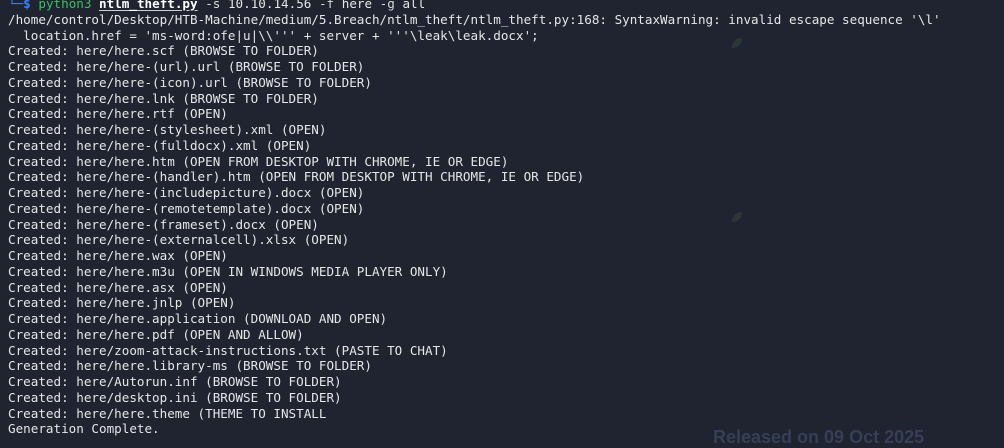 Image resolution: width=1004 pixels, height=448 pixels. What do you see at coordinates (65, 5) in the screenshot?
I see `command-name: python3` at bounding box center [65, 5].